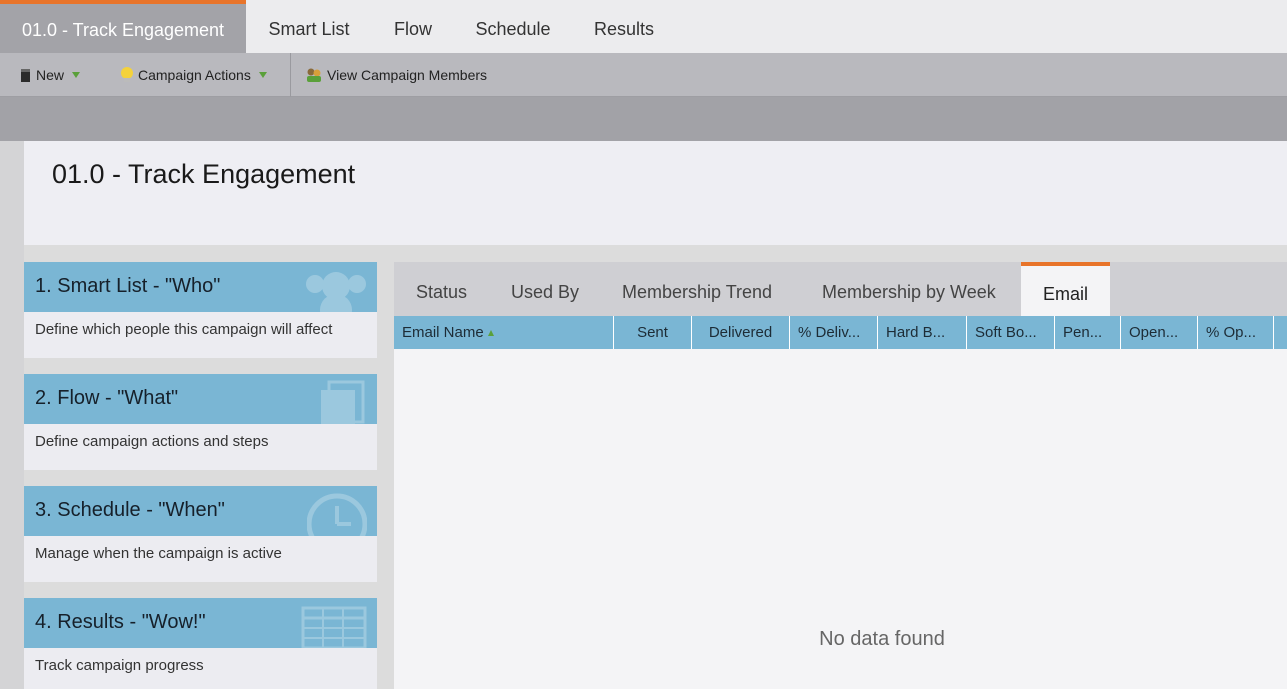 The height and width of the screenshot is (689, 1287). I want to click on column-overflow, so click(1280, 332).